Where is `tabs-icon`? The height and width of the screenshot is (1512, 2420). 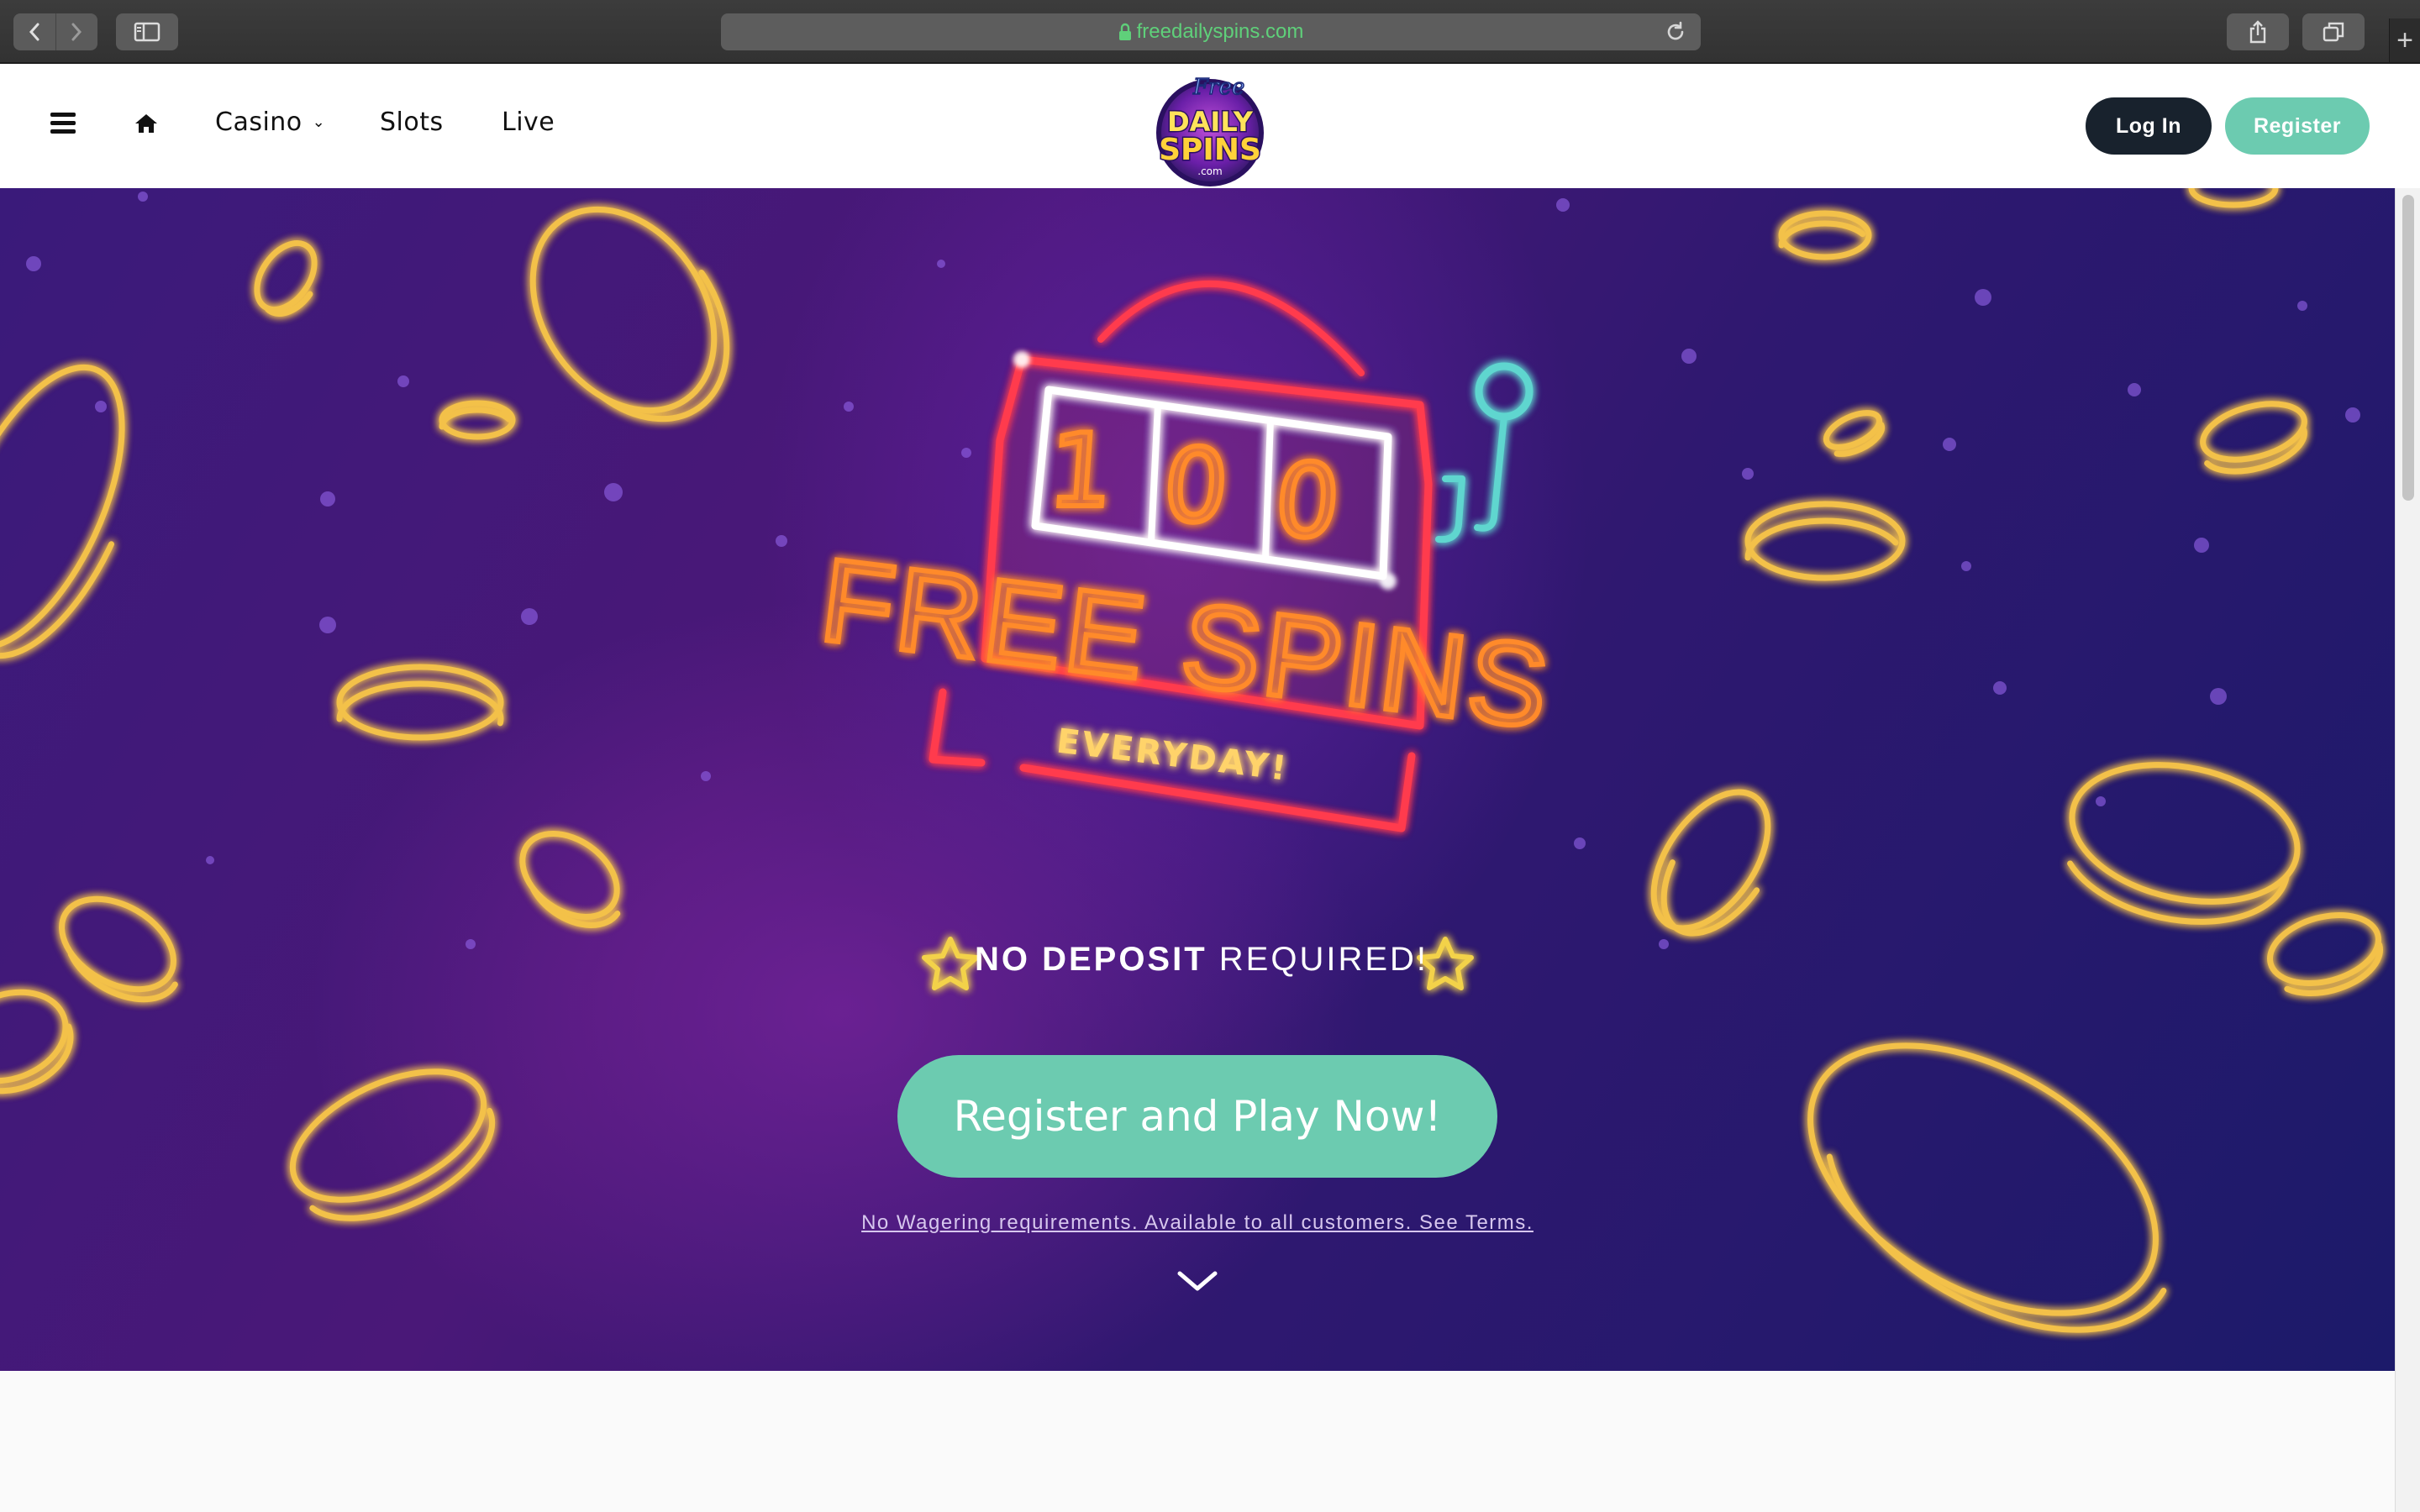
tabs-icon is located at coordinates (2333, 32).